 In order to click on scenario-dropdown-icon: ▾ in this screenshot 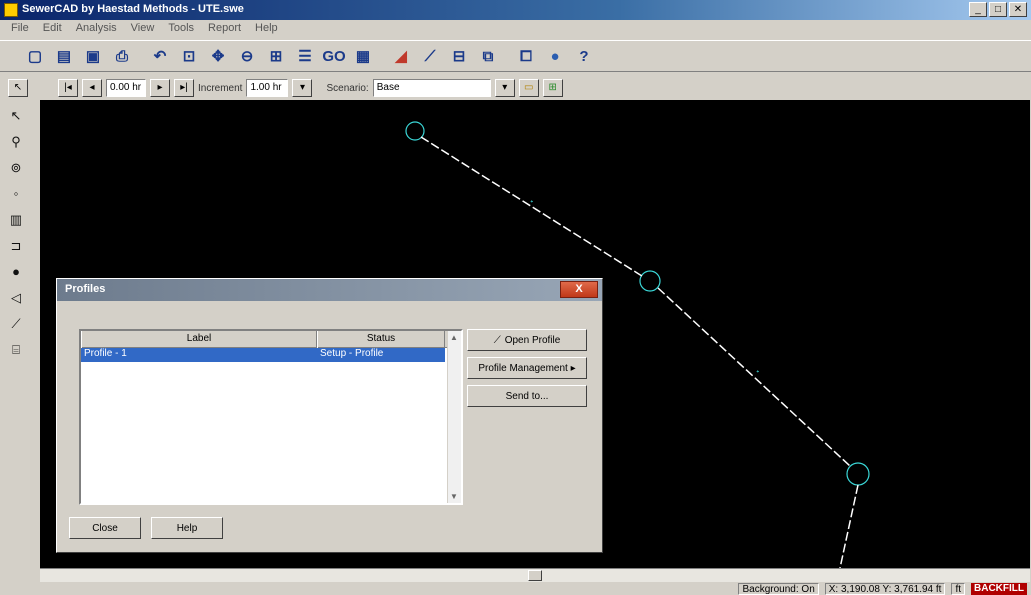, I will do `click(504, 88)`.